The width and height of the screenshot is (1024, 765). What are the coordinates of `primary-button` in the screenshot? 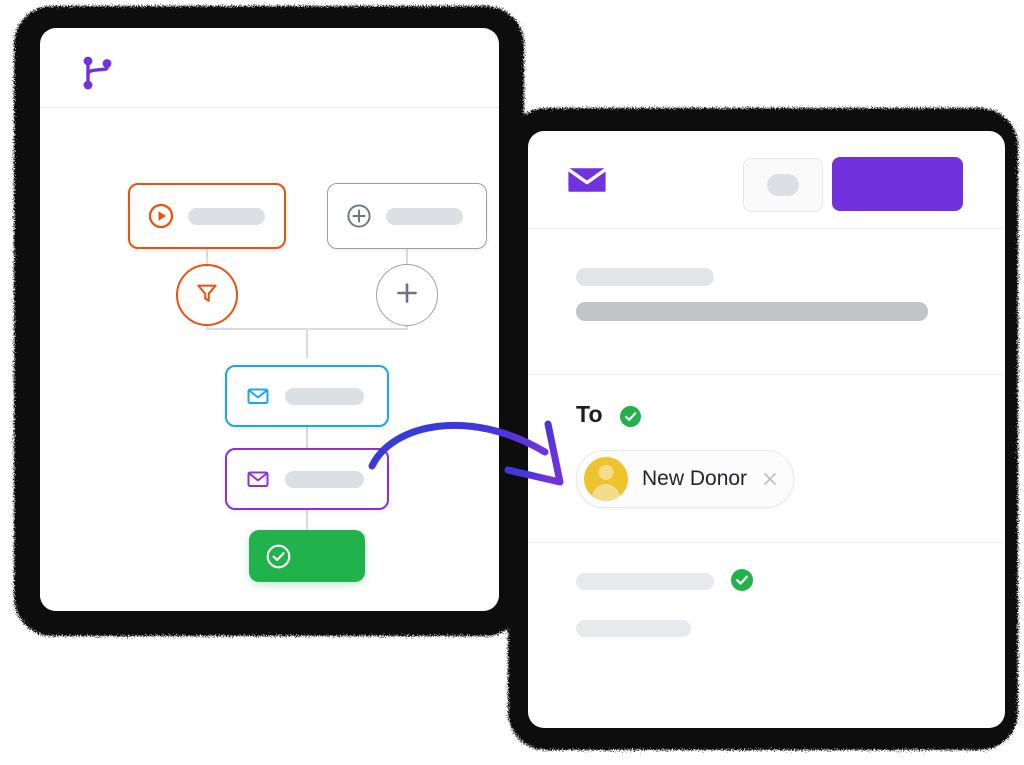 It's located at (897, 184).